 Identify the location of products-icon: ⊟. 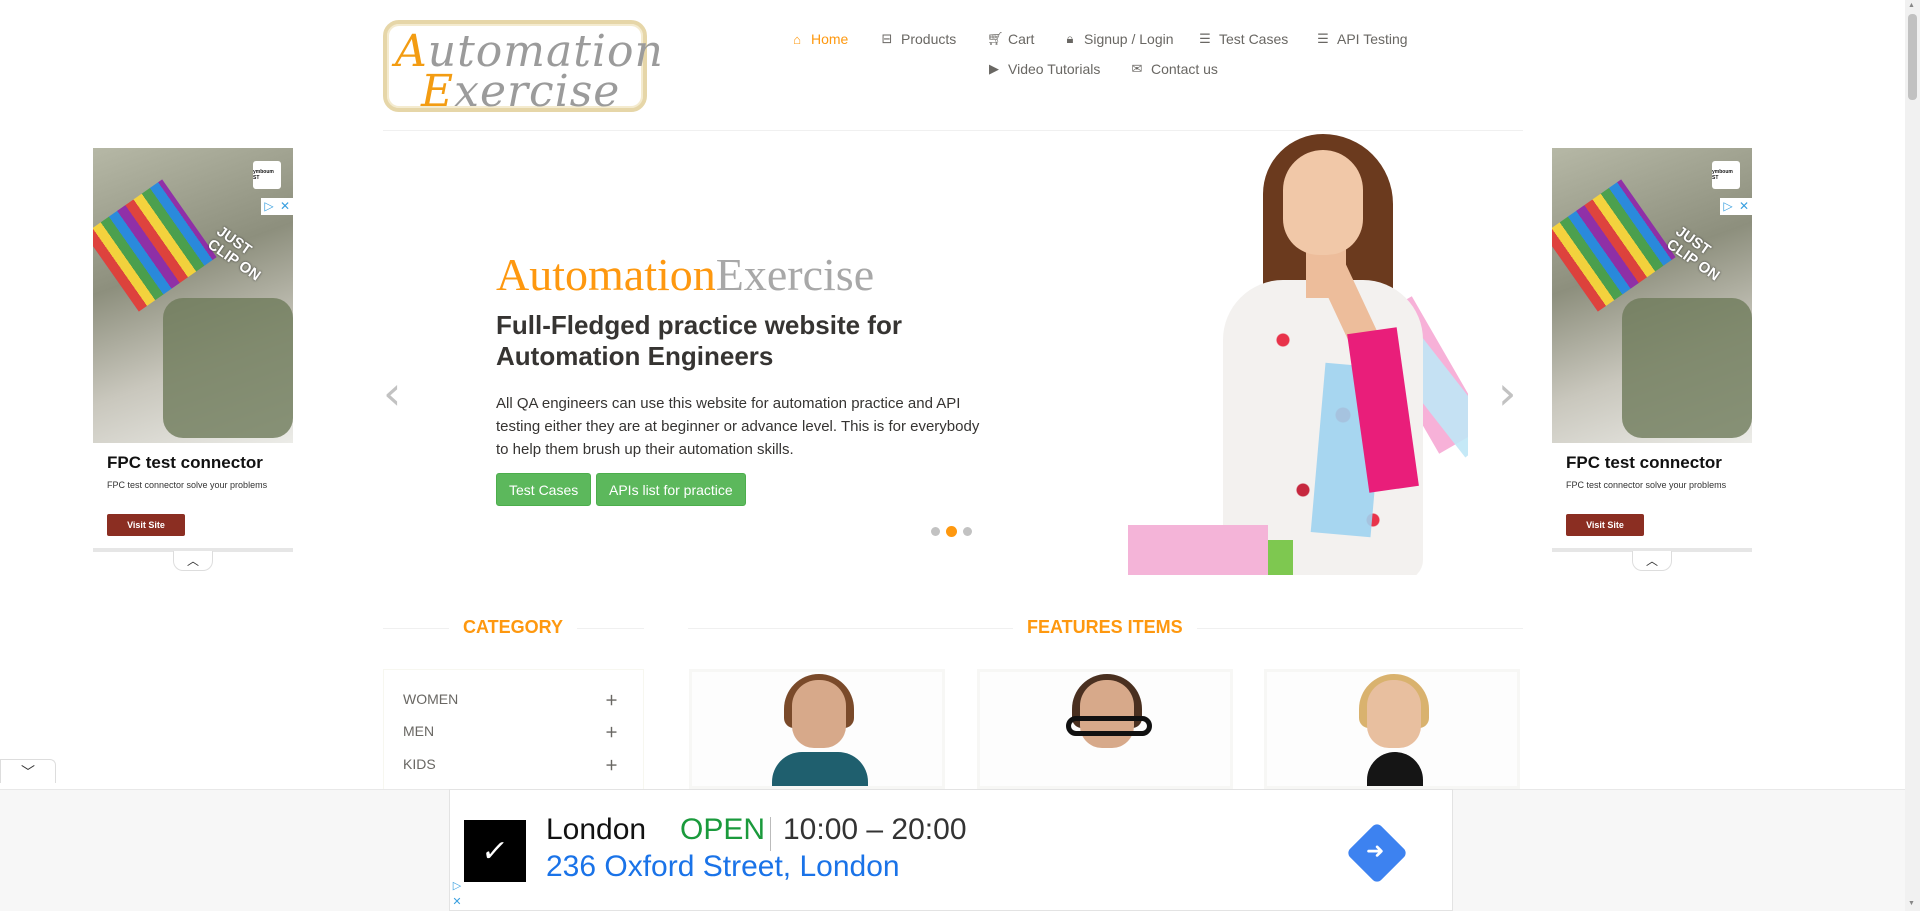
(887, 38).